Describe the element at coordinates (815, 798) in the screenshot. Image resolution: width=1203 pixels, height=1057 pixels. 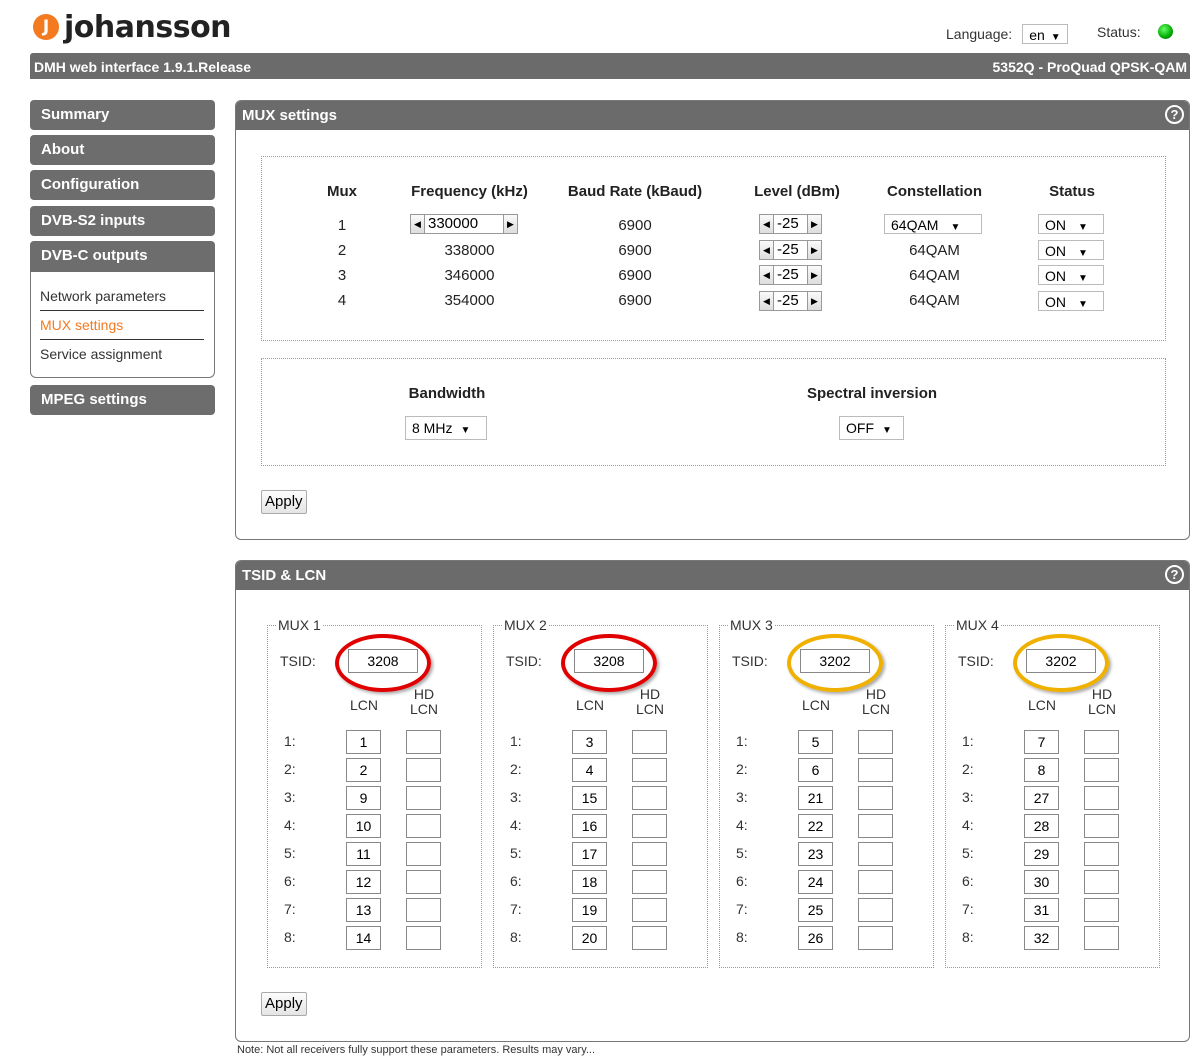
I see `lcn-input: 21` at that location.